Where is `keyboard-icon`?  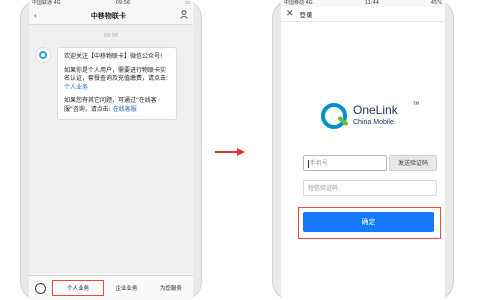
keyboard-icon is located at coordinates (40, 288).